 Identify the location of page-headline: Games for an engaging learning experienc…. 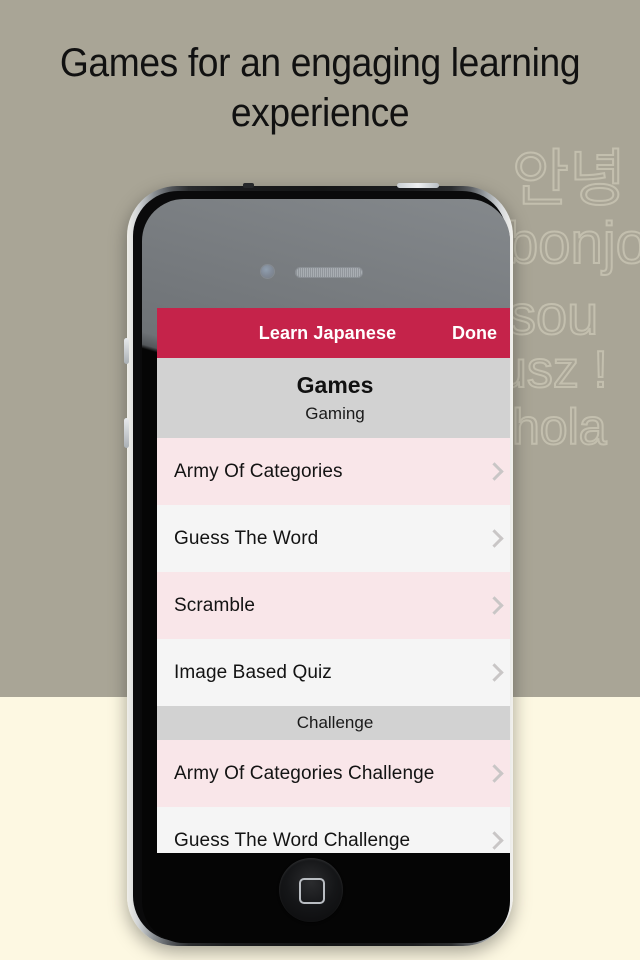
(320, 88).